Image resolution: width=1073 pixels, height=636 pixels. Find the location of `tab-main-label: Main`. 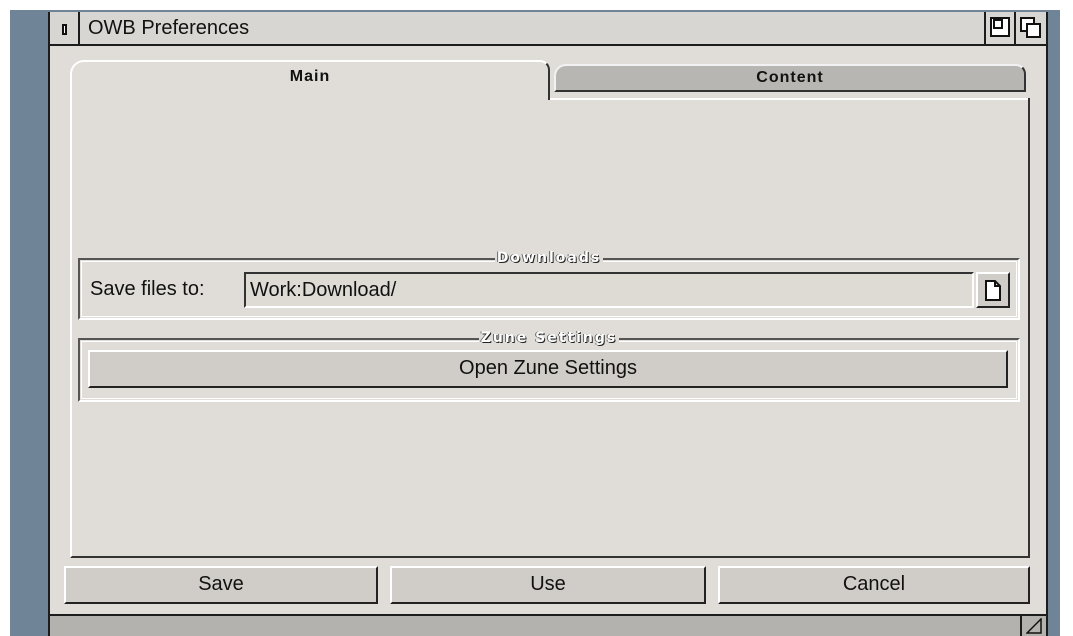

tab-main-label: Main is located at coordinates (310, 76).